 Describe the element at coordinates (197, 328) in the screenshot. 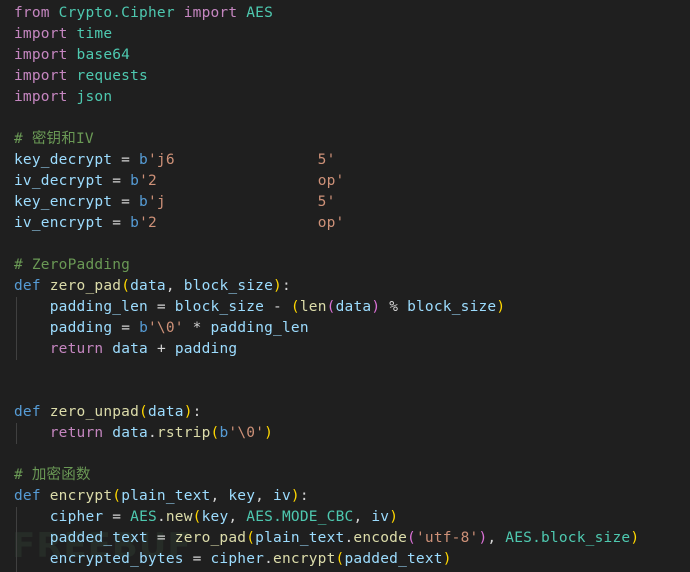

I see `token-operator: *` at that location.